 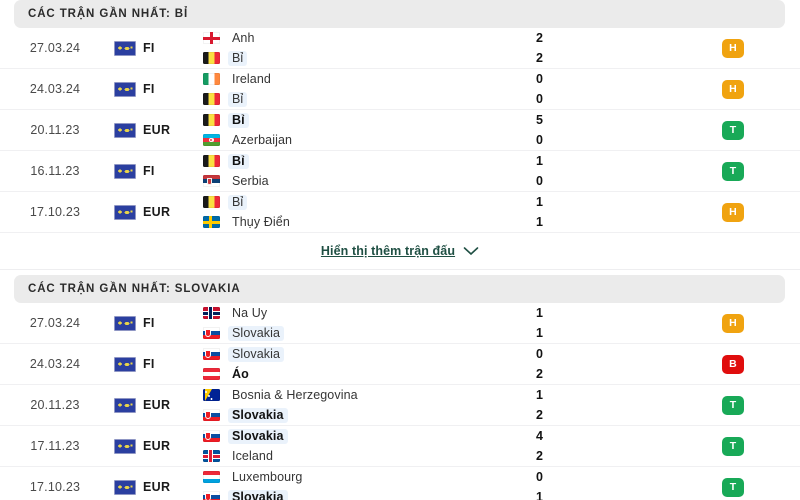 What do you see at coordinates (250, 181) in the screenshot?
I see `team-name: Serbia` at bounding box center [250, 181].